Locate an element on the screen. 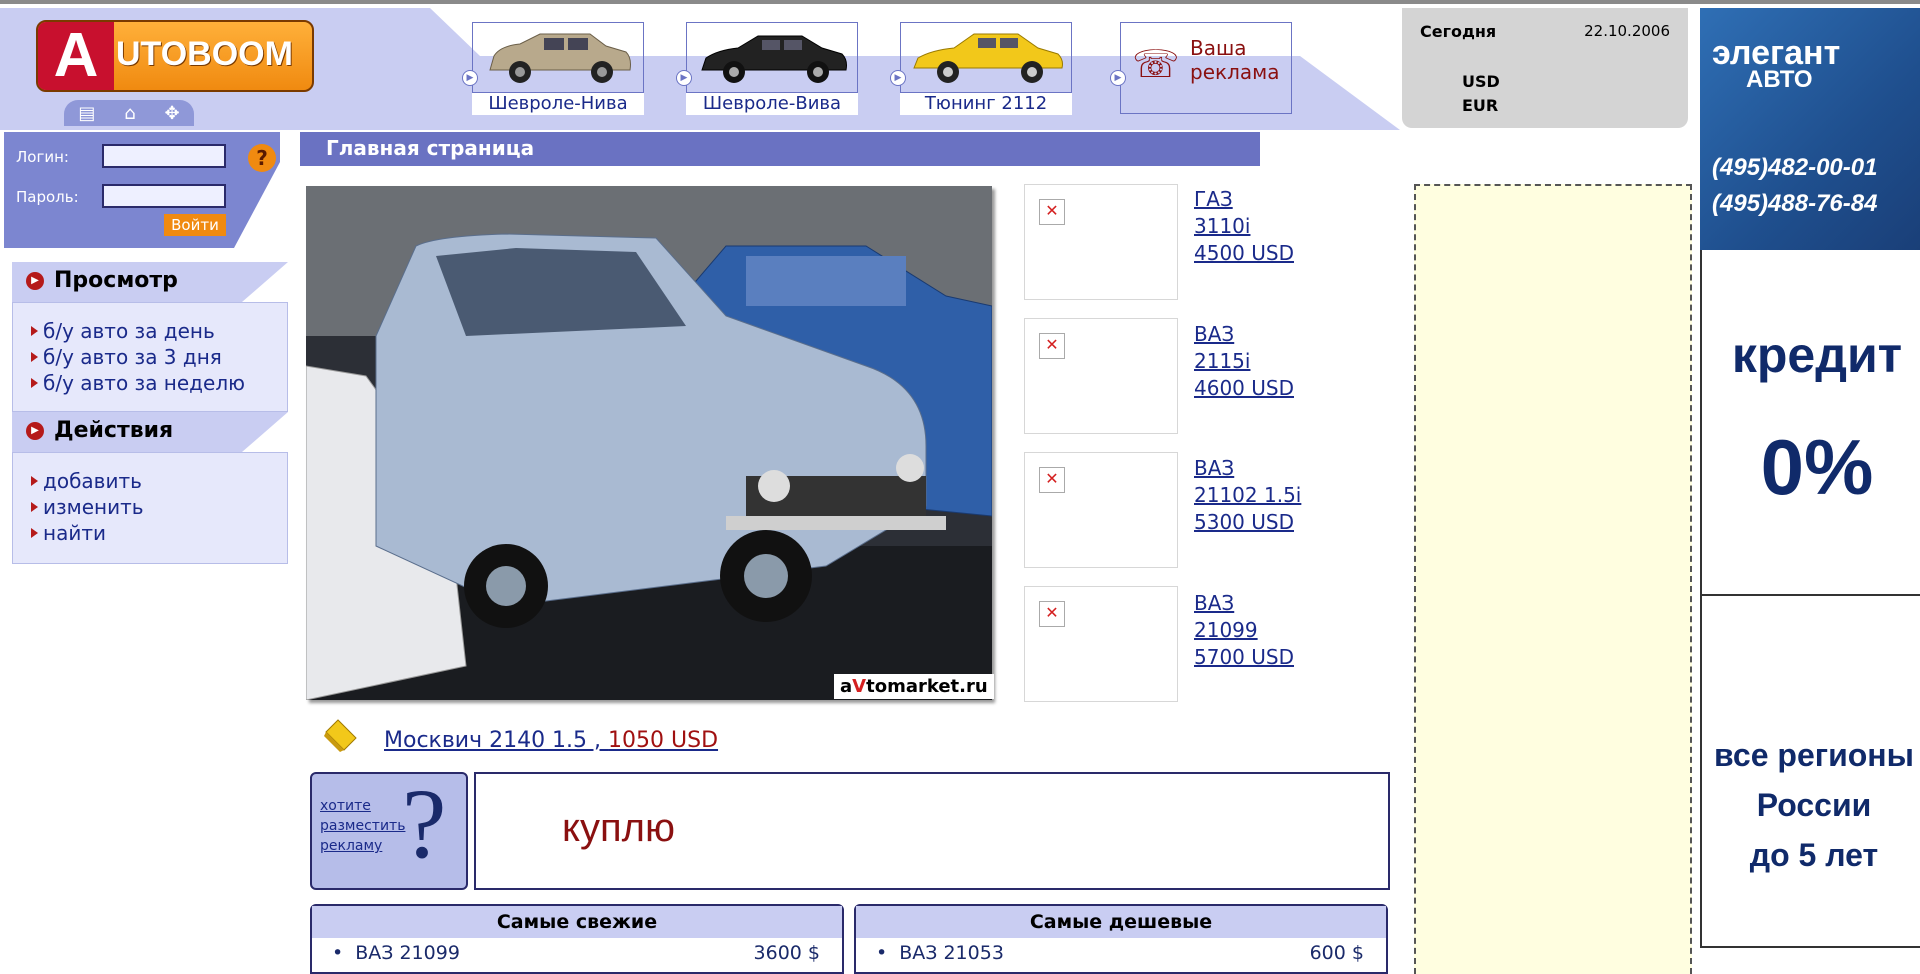 This screenshot has height=974, width=1920. thumb-make: ГАЗ is located at coordinates (1213, 199).